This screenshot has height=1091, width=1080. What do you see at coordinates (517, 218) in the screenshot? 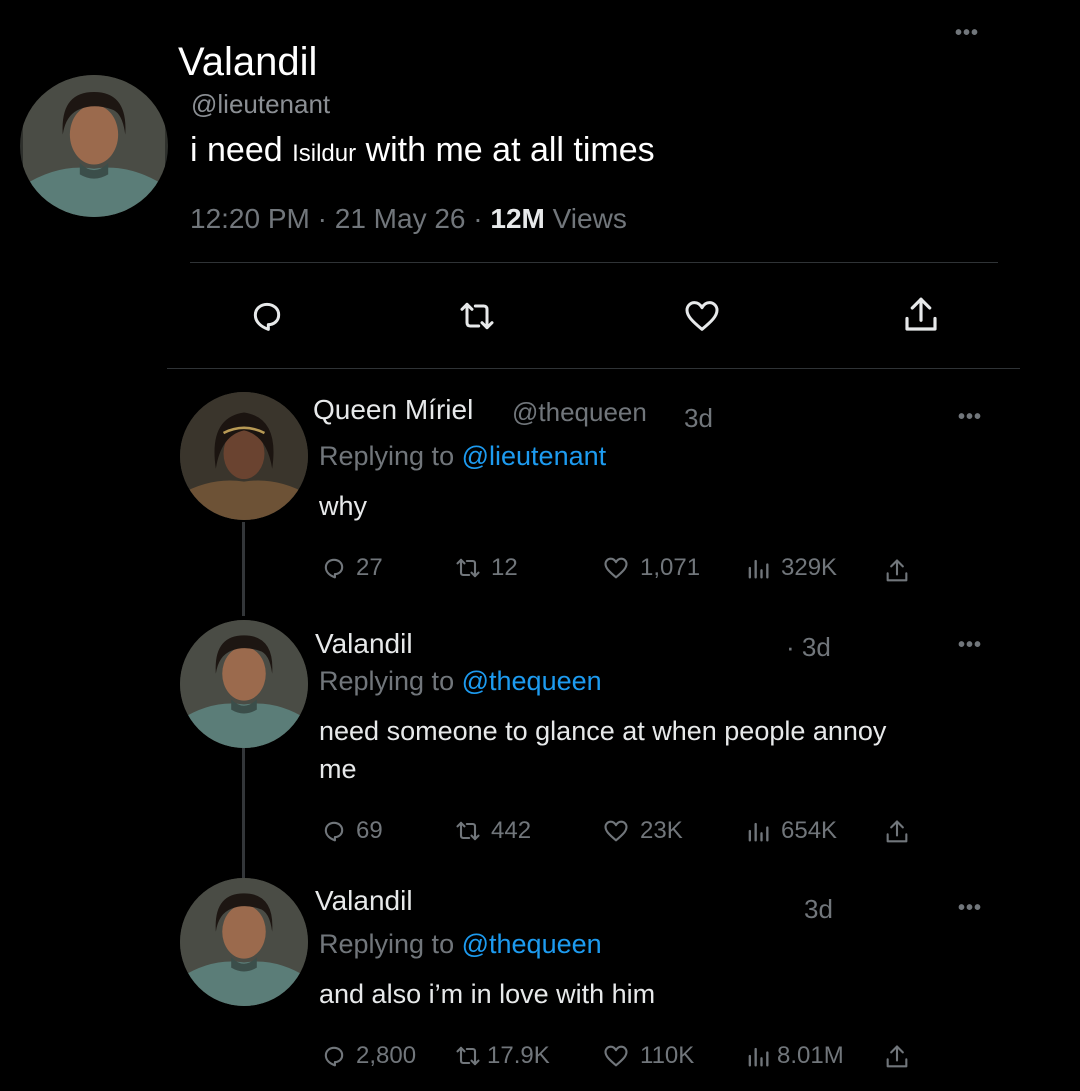
I see `views-count: 12M` at bounding box center [517, 218].